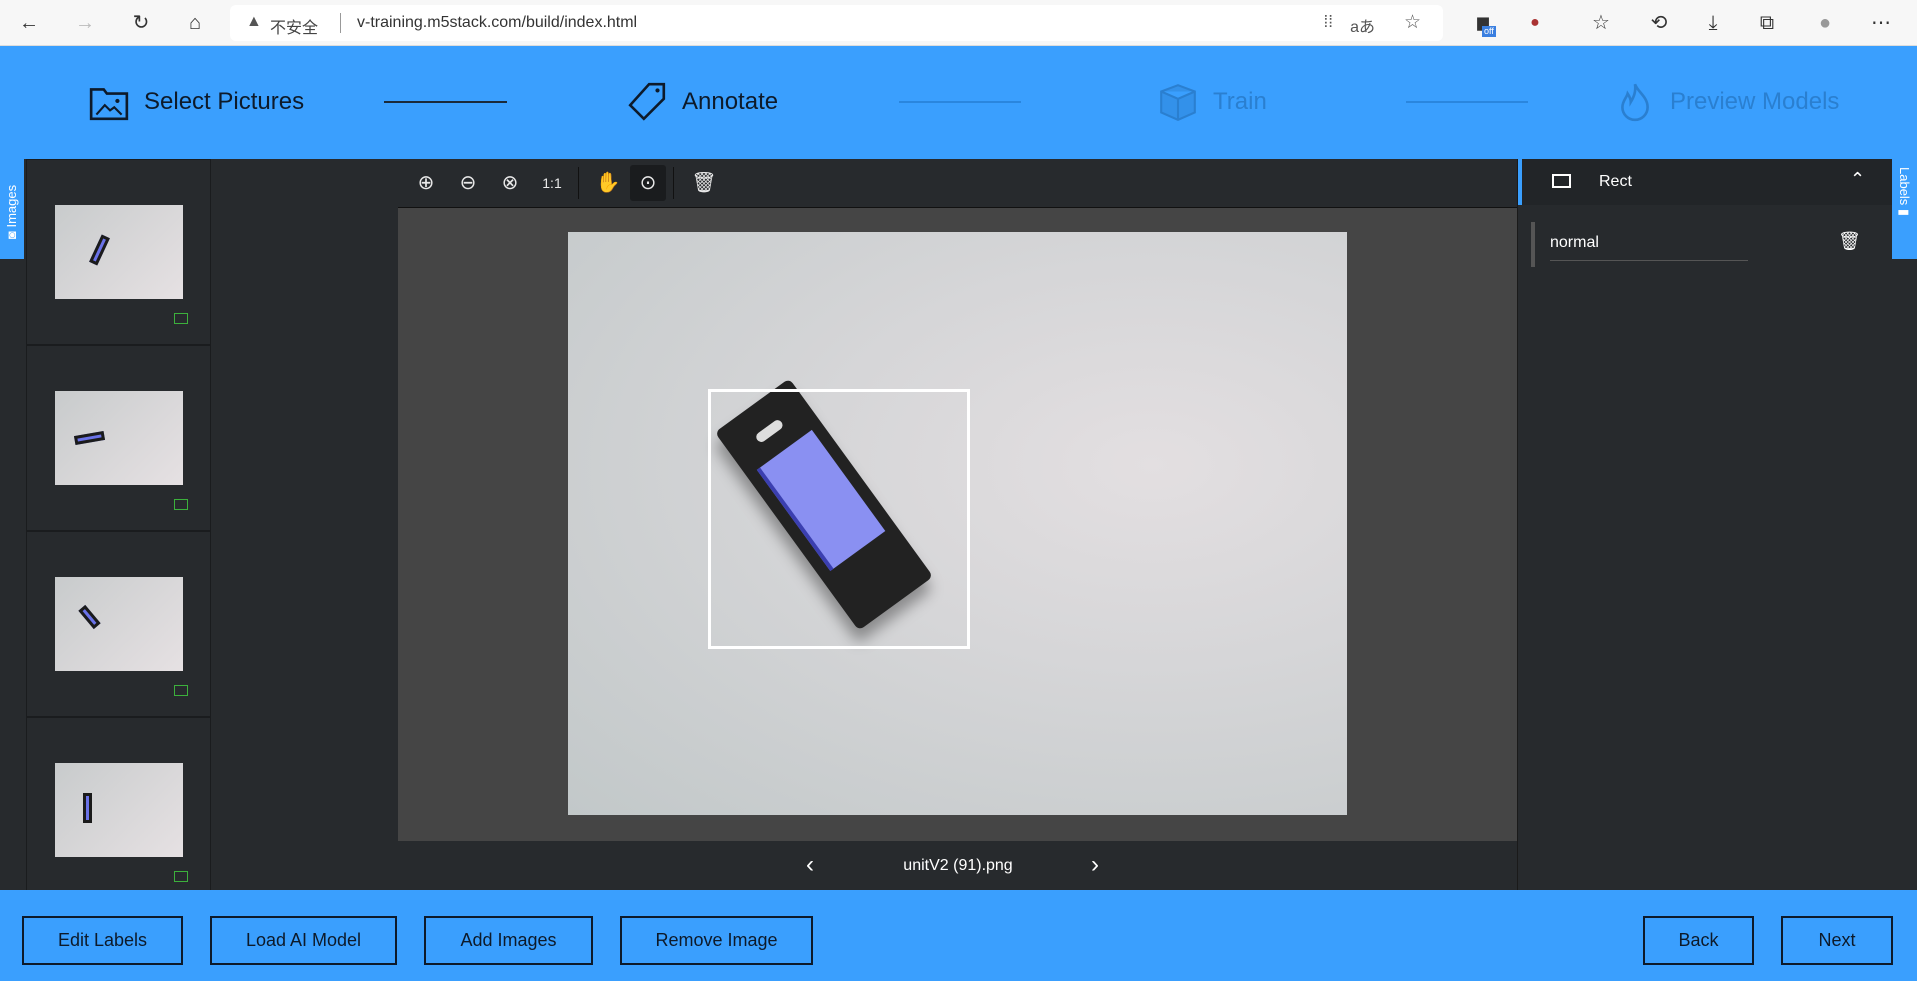 The height and width of the screenshot is (981, 1917). What do you see at coordinates (1705, 524) in the screenshot?
I see `labels-panel: Rect ⌃ normal 🗑` at bounding box center [1705, 524].